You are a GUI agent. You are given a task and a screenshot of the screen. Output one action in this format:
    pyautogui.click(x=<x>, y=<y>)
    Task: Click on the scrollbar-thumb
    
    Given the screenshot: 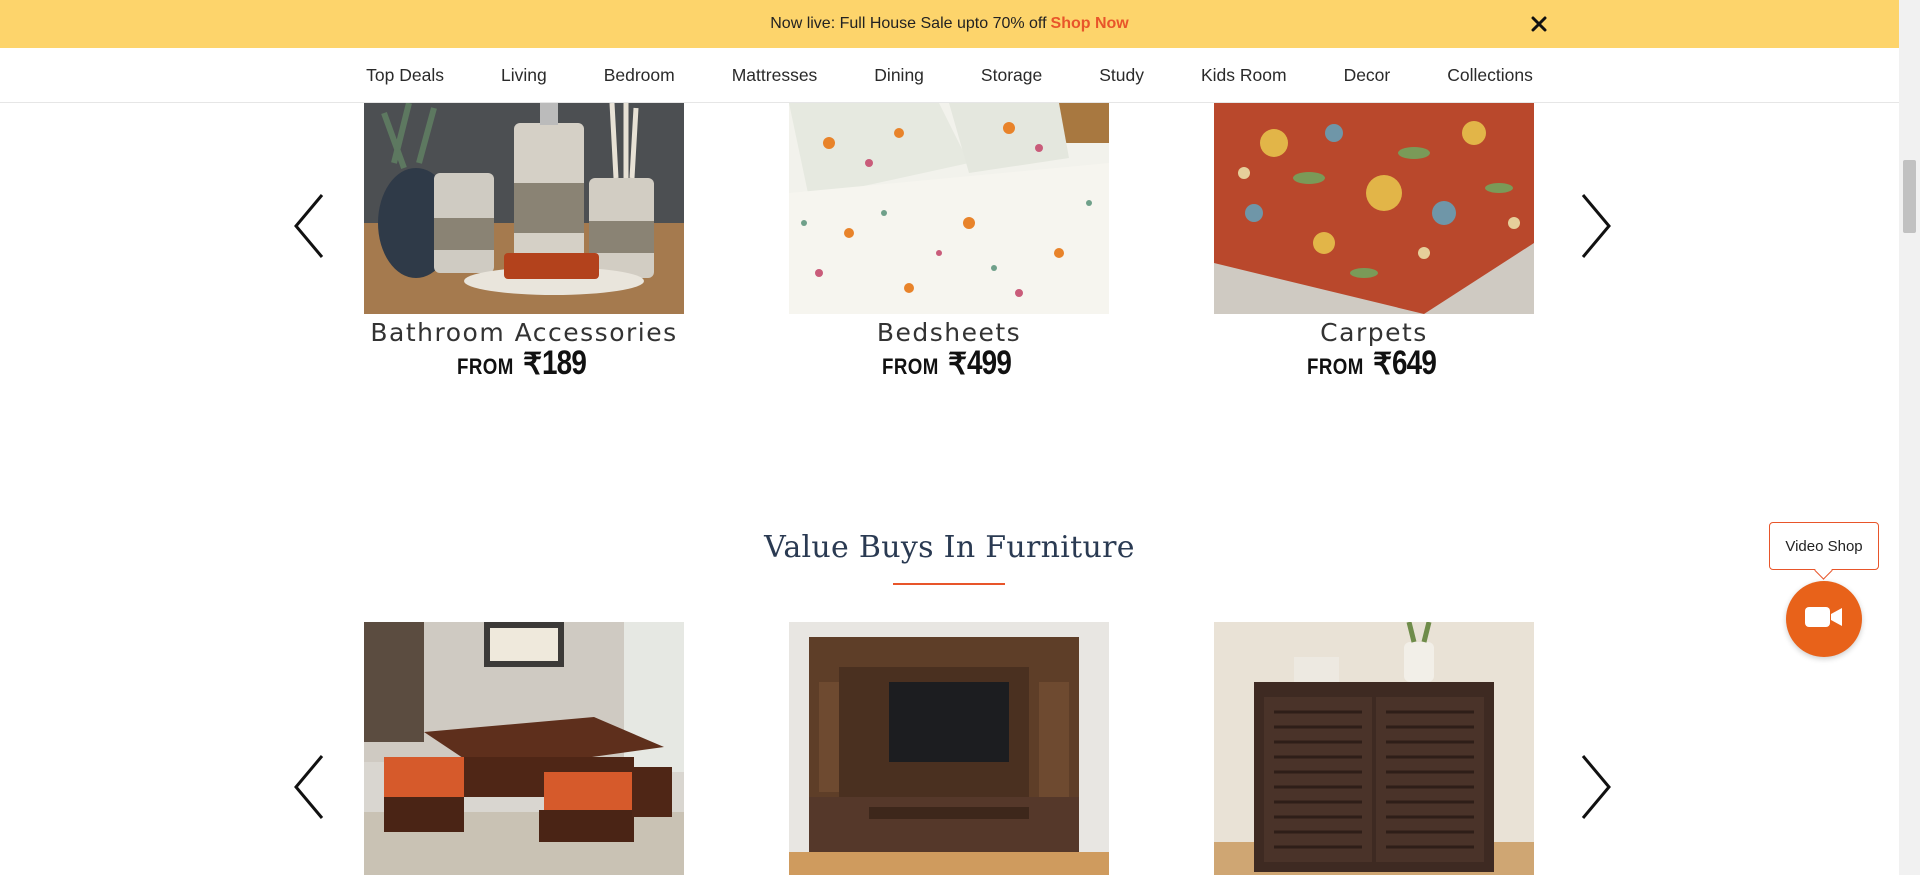 What is the action you would take?
    pyautogui.click(x=1909, y=196)
    